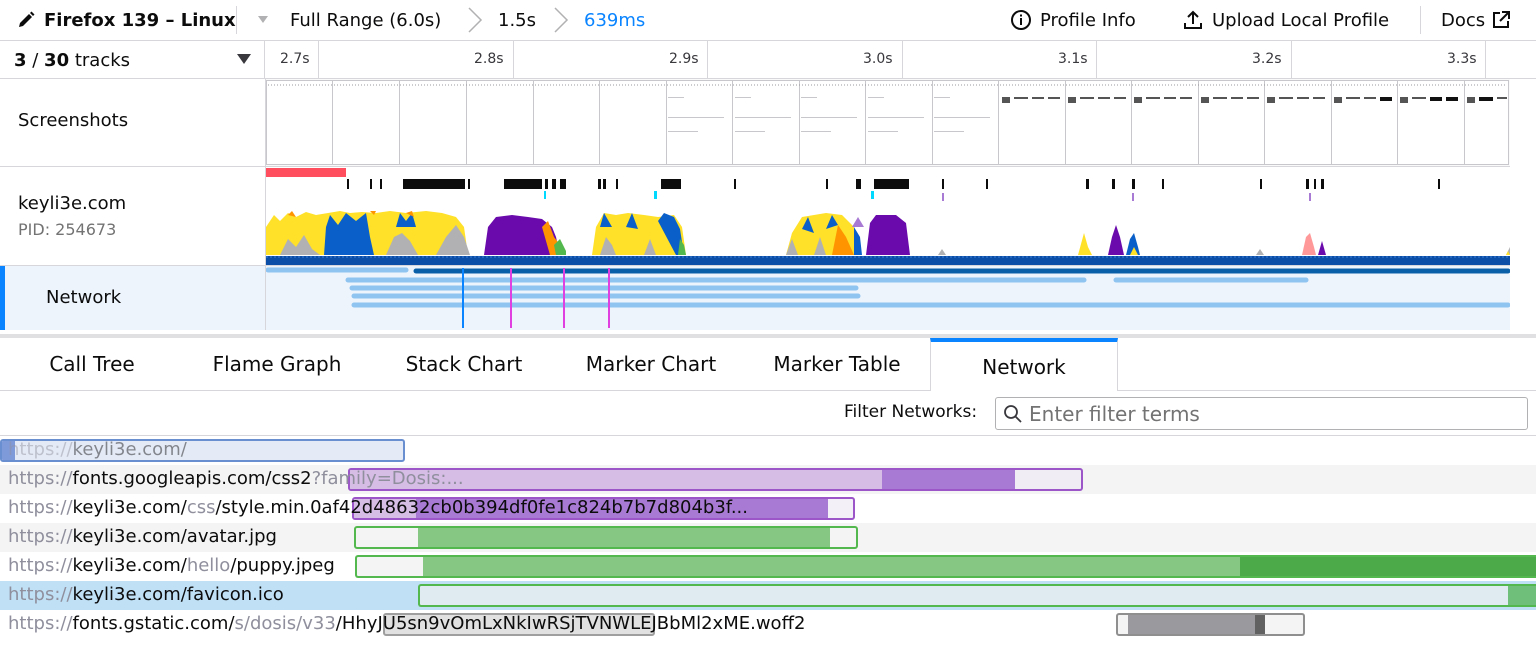 This screenshot has width=1536, height=647. What do you see at coordinates (464, 364) in the screenshot?
I see `tab-stack-chart: Stack Chart` at bounding box center [464, 364].